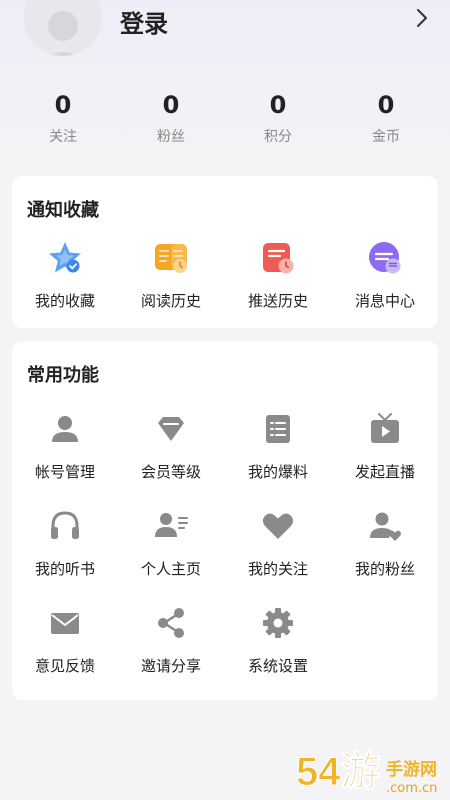 Image resolution: width=450 pixels, height=800 pixels. What do you see at coordinates (278, 623) in the screenshot?
I see `gear-icon` at bounding box center [278, 623].